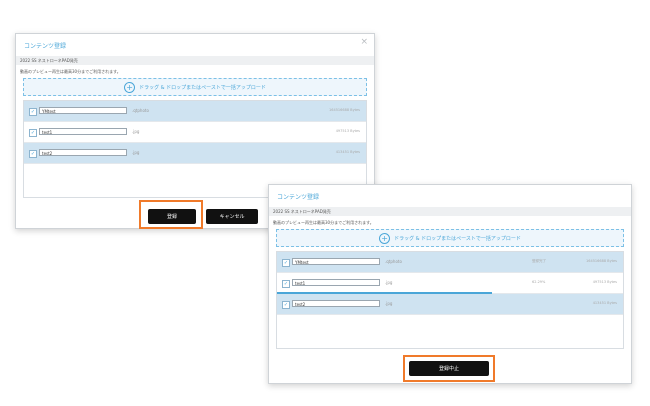 Image resolution: width=650 pixels, height=406 pixels. What do you see at coordinates (539, 261) in the screenshot?
I see `upload-status: 登録完了` at bounding box center [539, 261].